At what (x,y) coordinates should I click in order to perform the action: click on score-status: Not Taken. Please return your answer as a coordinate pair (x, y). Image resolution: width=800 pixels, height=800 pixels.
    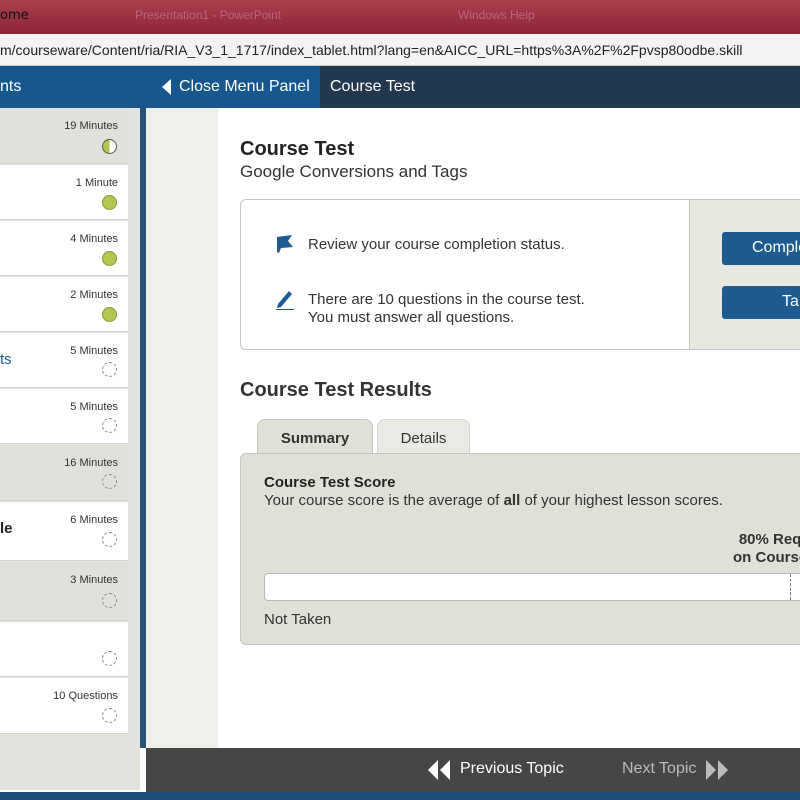
    Looking at the image, I should click on (298, 619).